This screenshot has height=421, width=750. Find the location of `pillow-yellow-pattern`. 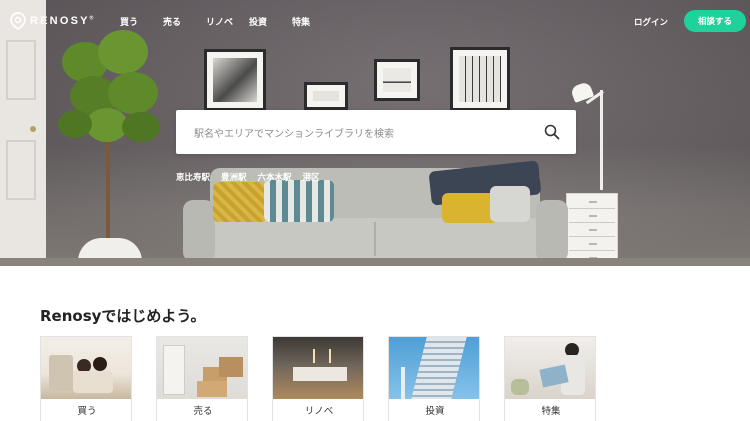

pillow-yellow-pattern is located at coordinates (240, 202).